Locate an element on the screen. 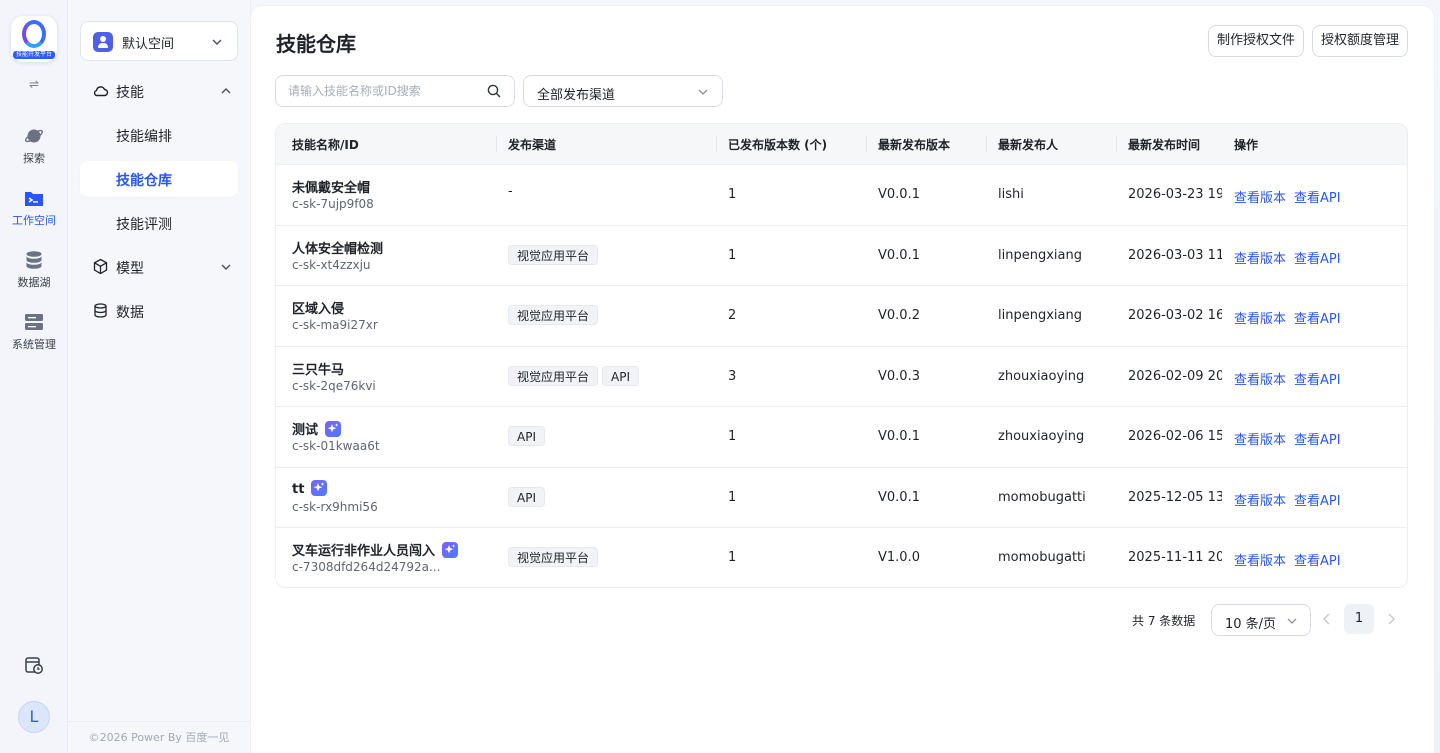 Image resolution: width=1440 pixels, height=753 pixels. planet-icon is located at coordinates (34, 136).